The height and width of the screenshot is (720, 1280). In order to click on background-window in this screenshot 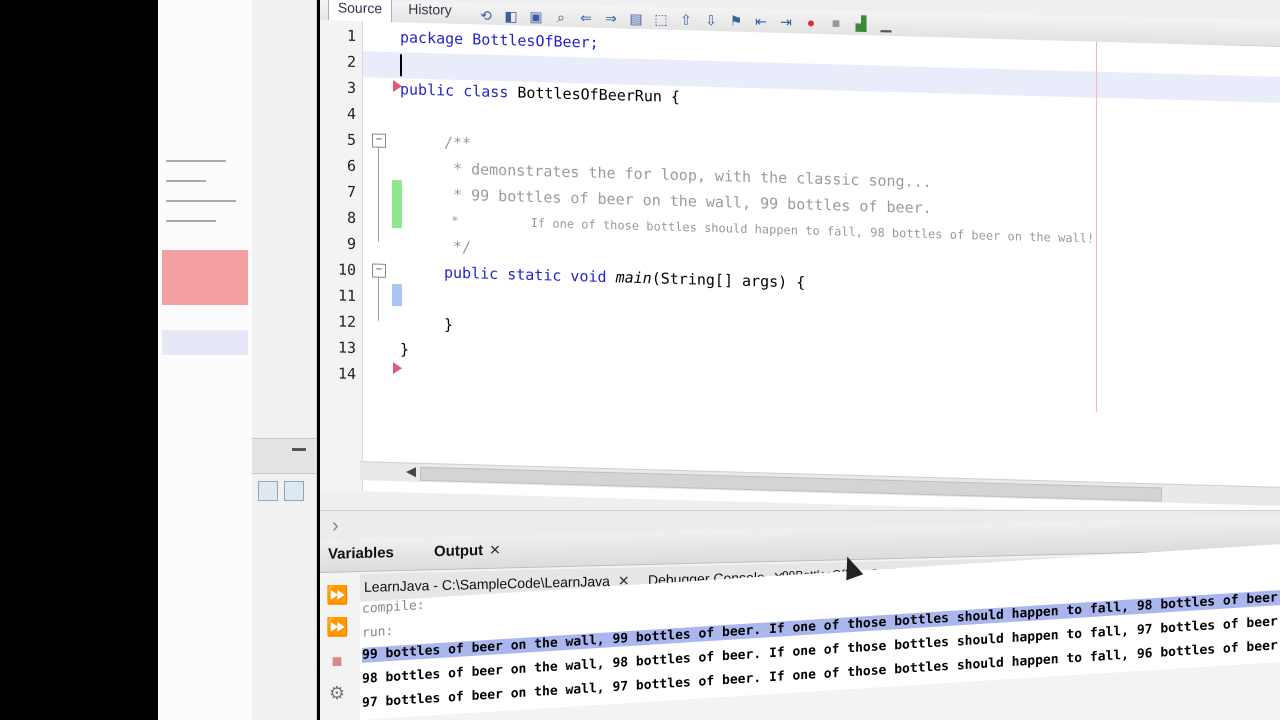, I will do `click(206, 360)`.